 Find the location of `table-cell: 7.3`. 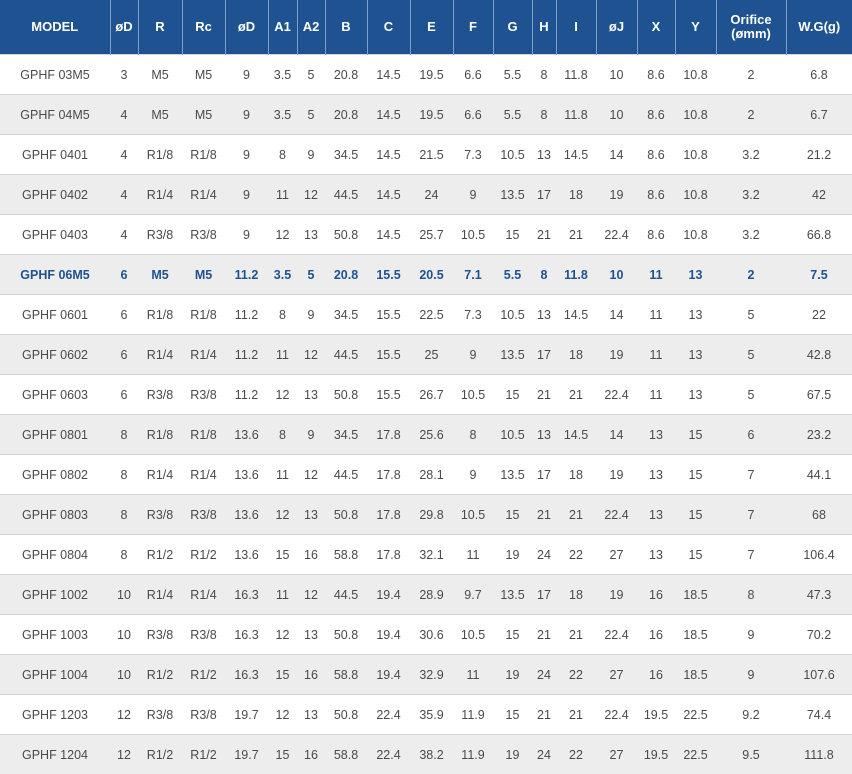

table-cell: 7.3 is located at coordinates (473, 315).